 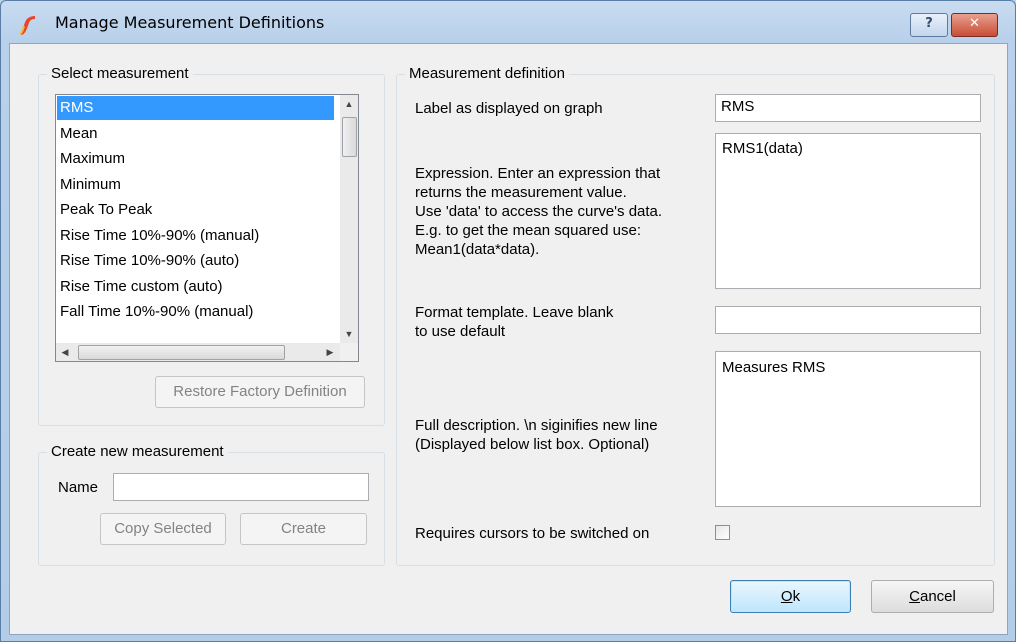 What do you see at coordinates (195, 108) in the screenshot?
I see `measurement-list-item: RMS` at bounding box center [195, 108].